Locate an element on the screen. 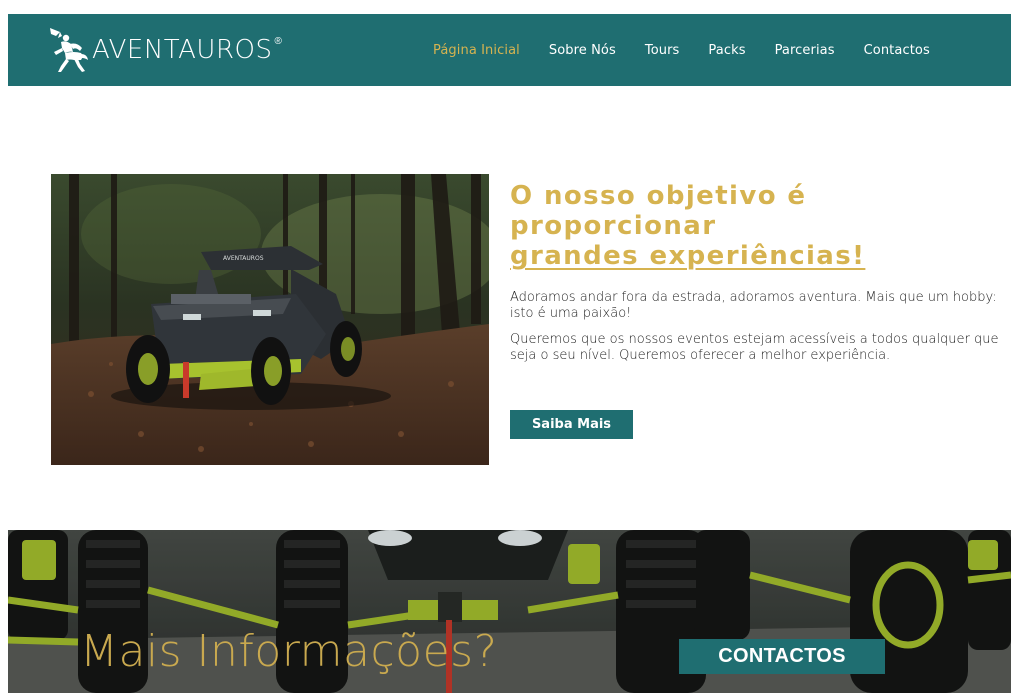 Image resolution: width=1011 pixels, height=693 pixels. brand-logo: AVENTAUROS ® is located at coordinates (163, 50).